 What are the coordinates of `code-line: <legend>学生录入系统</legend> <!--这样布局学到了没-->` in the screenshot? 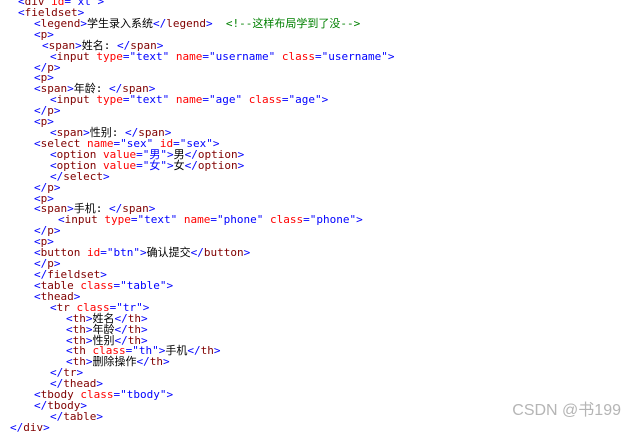 It's located at (197, 23).